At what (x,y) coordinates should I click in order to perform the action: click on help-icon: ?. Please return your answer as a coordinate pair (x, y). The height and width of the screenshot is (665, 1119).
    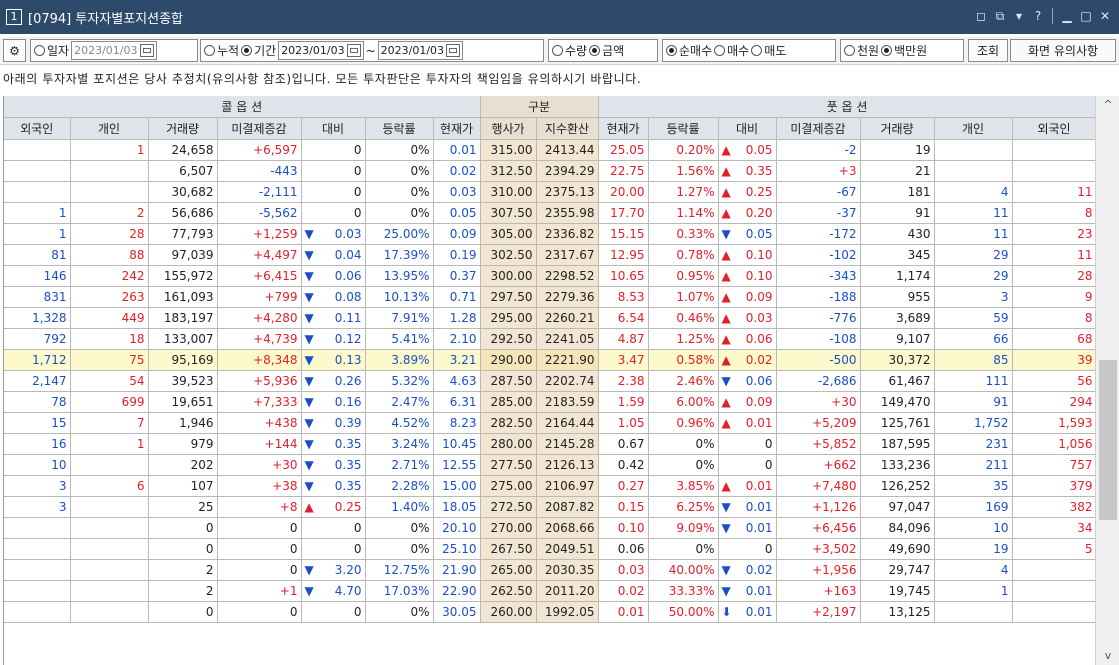
    Looking at the image, I should click on (1038, 16).